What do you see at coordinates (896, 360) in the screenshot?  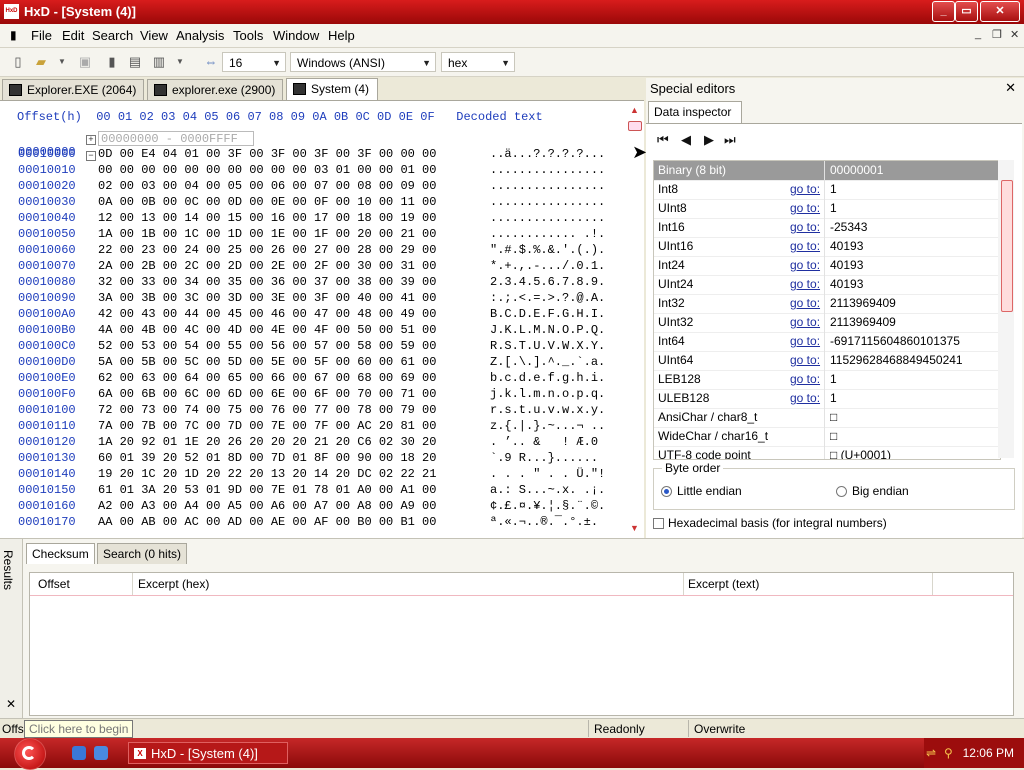 I see `inspector-value: 11529628468849450241` at bounding box center [896, 360].